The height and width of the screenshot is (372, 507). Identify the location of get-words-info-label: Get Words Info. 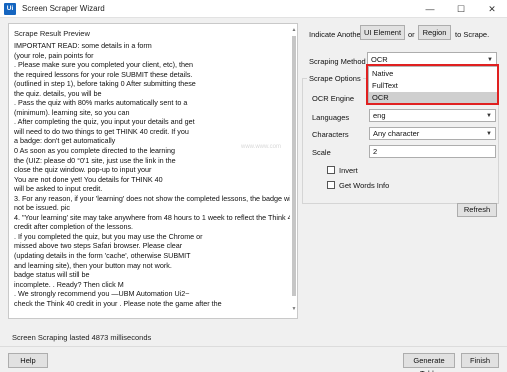
(364, 185).